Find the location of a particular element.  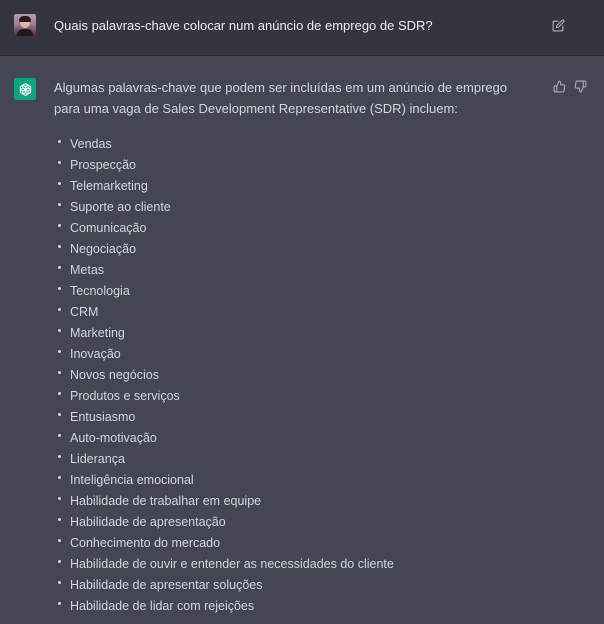

openai-logo-icon is located at coordinates (25, 89).